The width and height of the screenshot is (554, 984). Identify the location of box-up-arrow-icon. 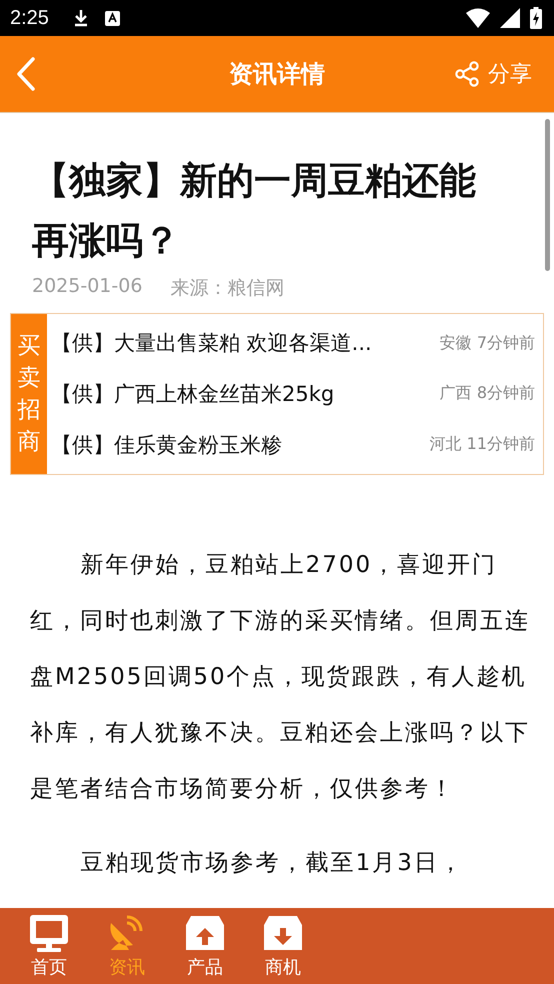
(205, 933).